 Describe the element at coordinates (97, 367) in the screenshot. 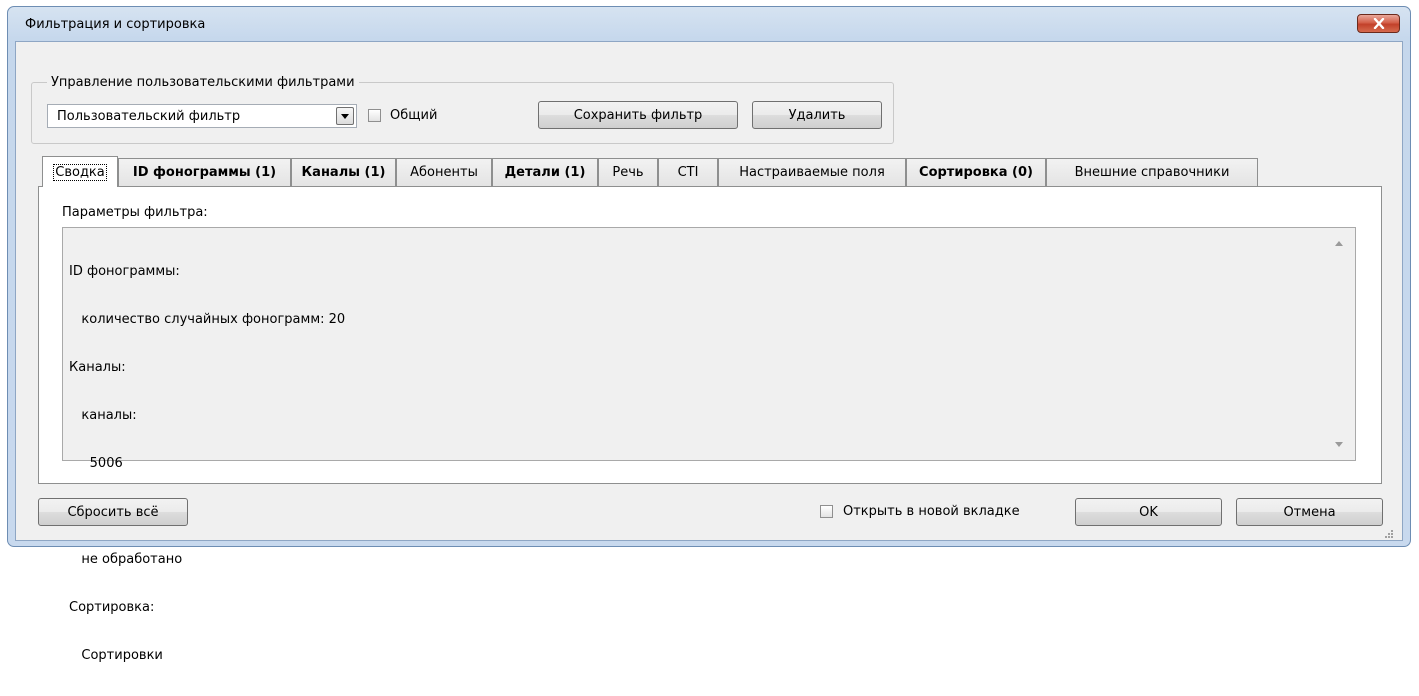

I see `summary-line: Каналы:` at that location.